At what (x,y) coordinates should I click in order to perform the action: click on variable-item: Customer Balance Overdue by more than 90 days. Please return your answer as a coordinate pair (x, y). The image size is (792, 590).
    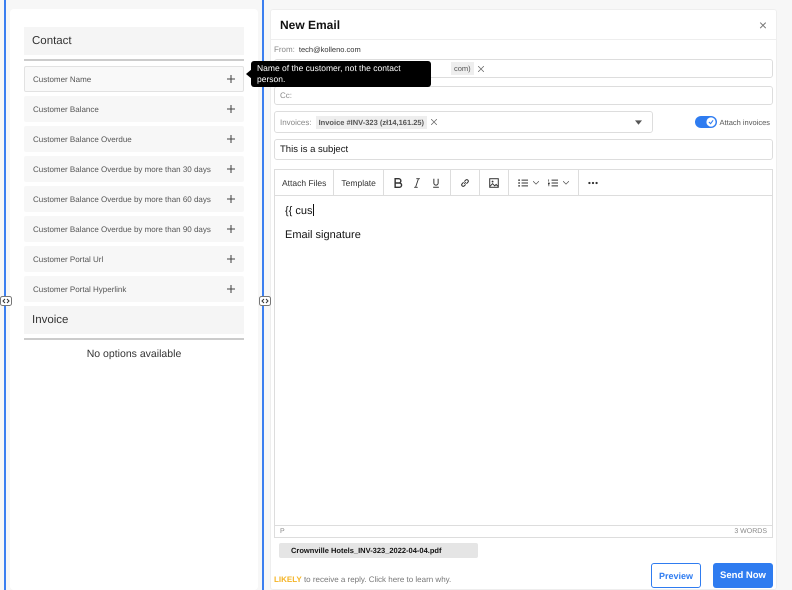
    Looking at the image, I should click on (134, 229).